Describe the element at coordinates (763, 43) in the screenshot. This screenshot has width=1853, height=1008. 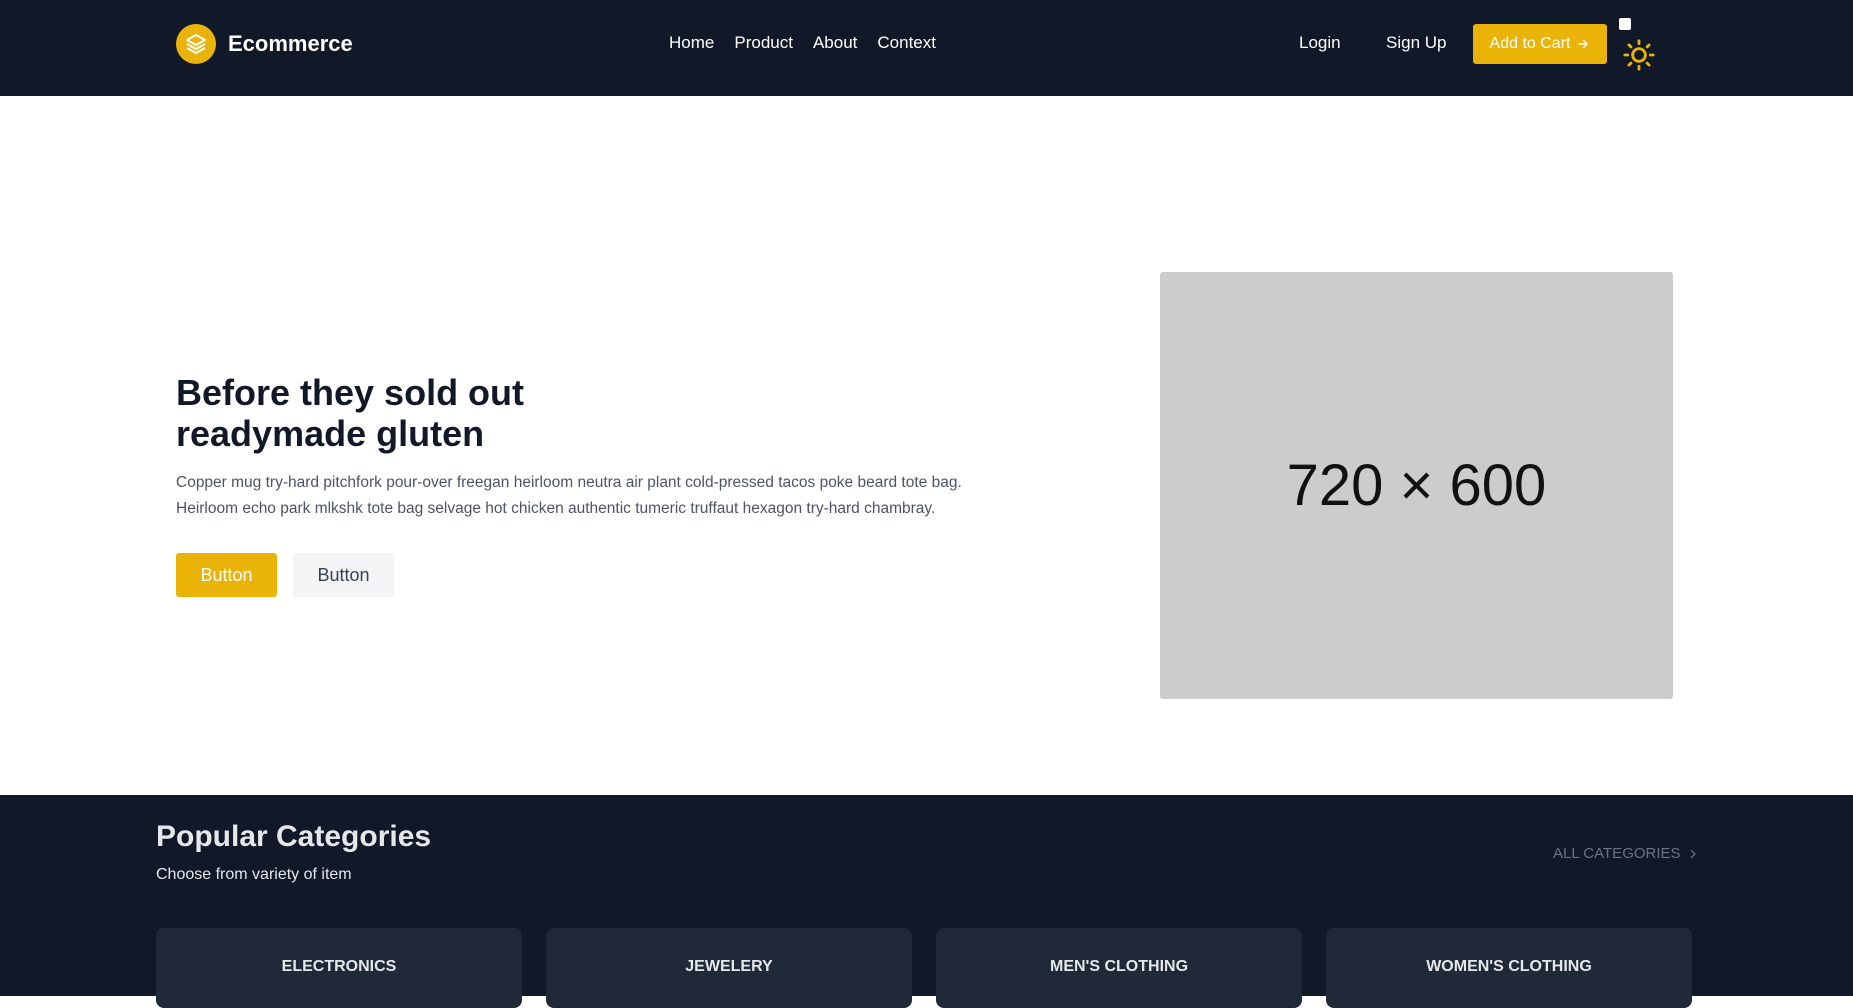
I see `nav-product: Product` at that location.